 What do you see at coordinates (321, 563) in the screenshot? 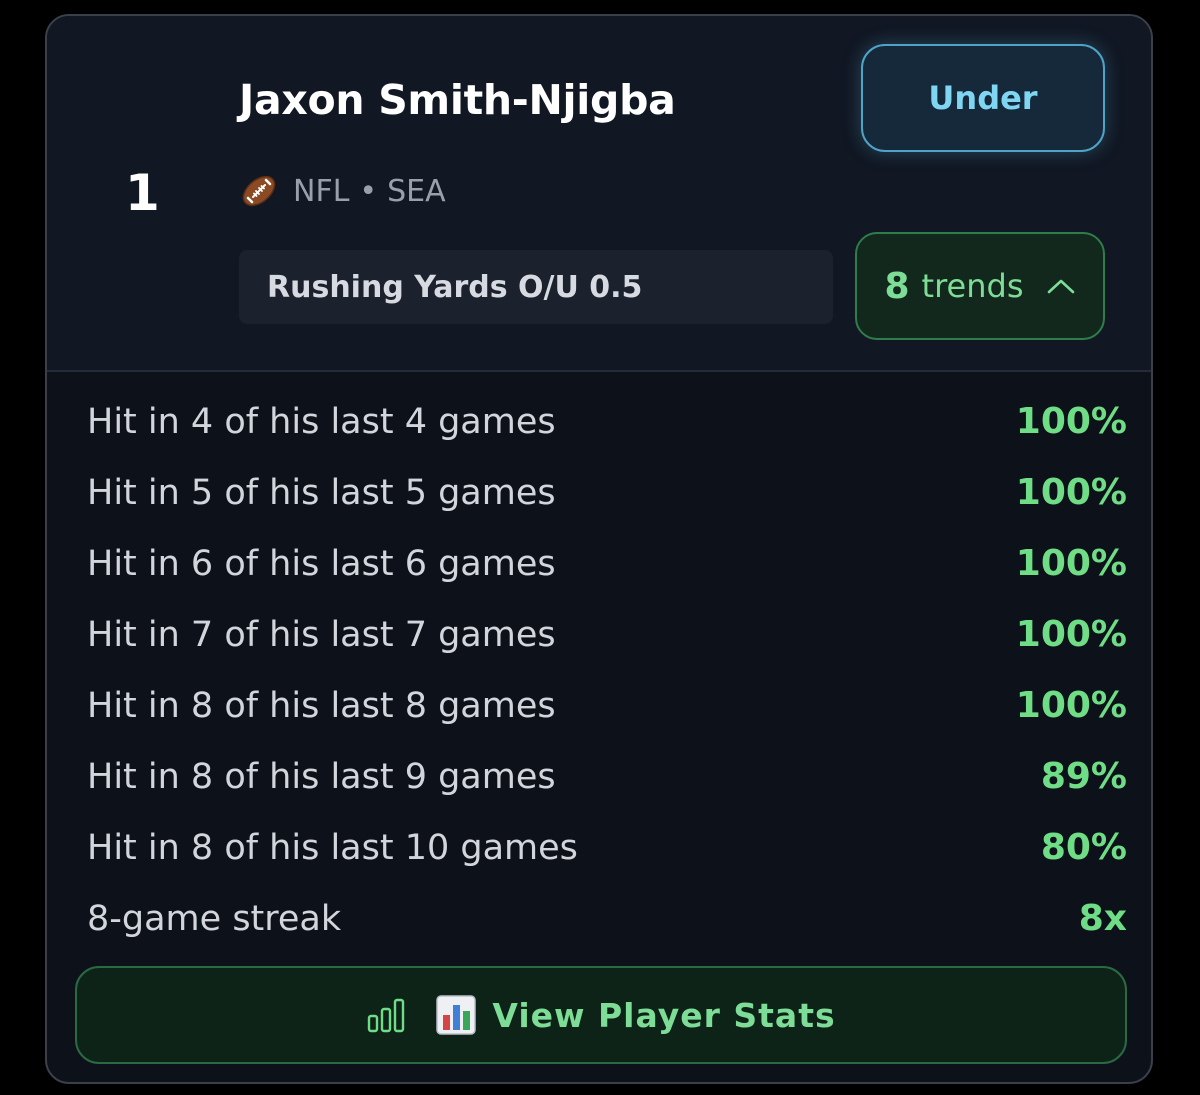
I see `trend-text: Hit in 6 of his last 6 games` at bounding box center [321, 563].